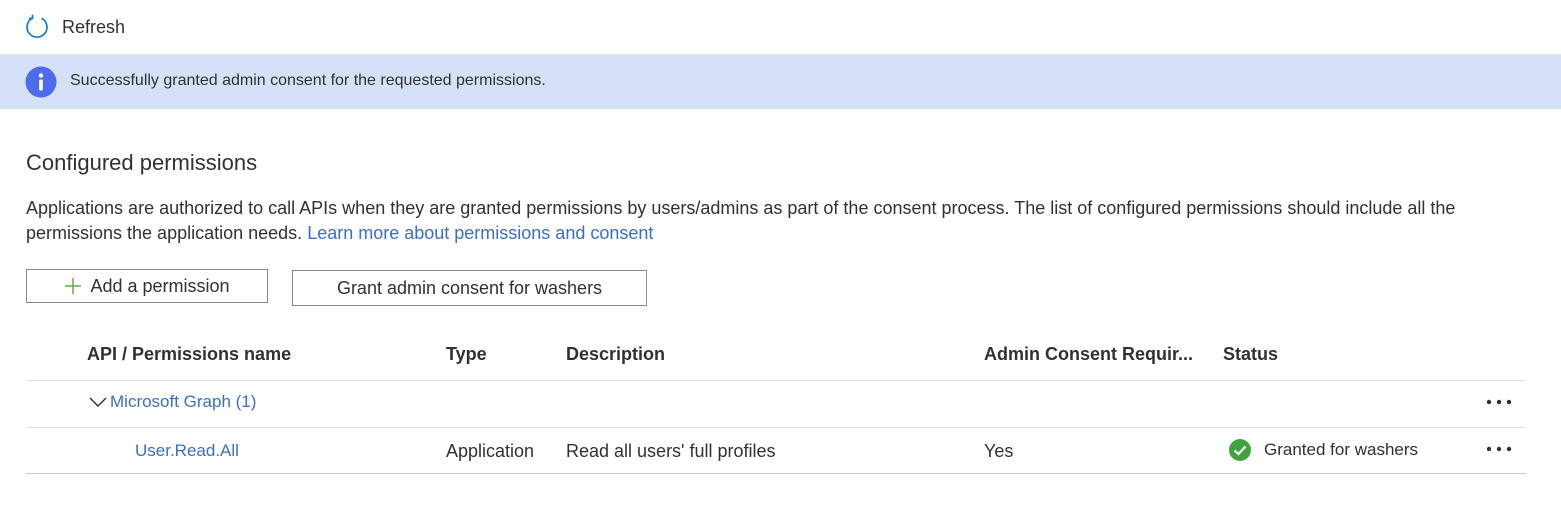  What do you see at coordinates (73, 286) in the screenshot?
I see `plus-icon` at bounding box center [73, 286].